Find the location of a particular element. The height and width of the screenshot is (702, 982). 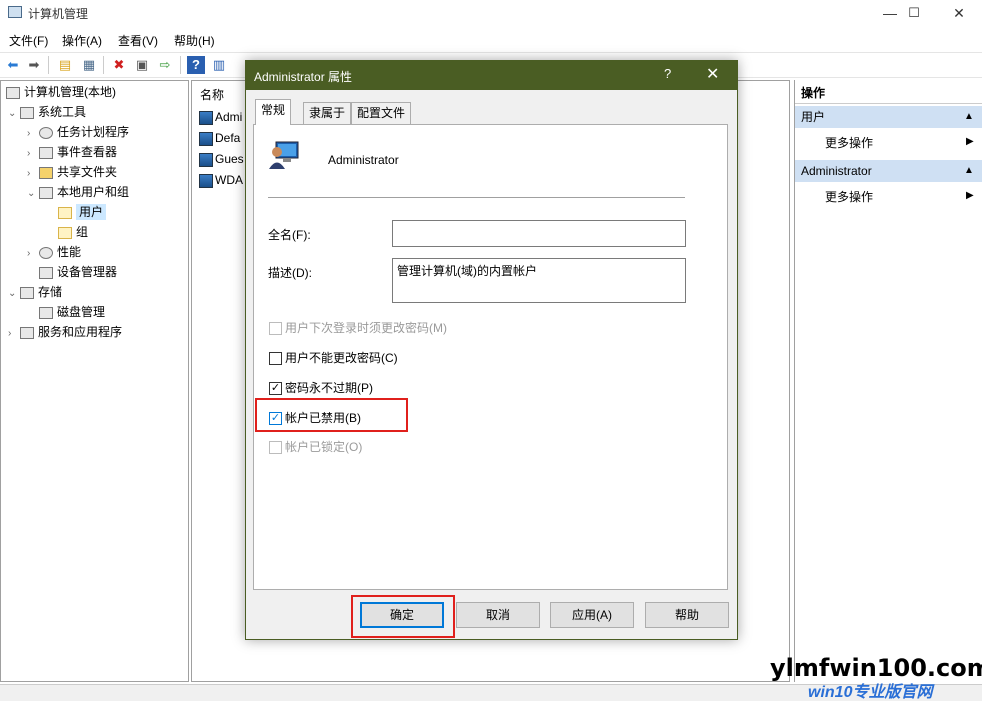

up-folder-icon: ▤ is located at coordinates (65, 65).